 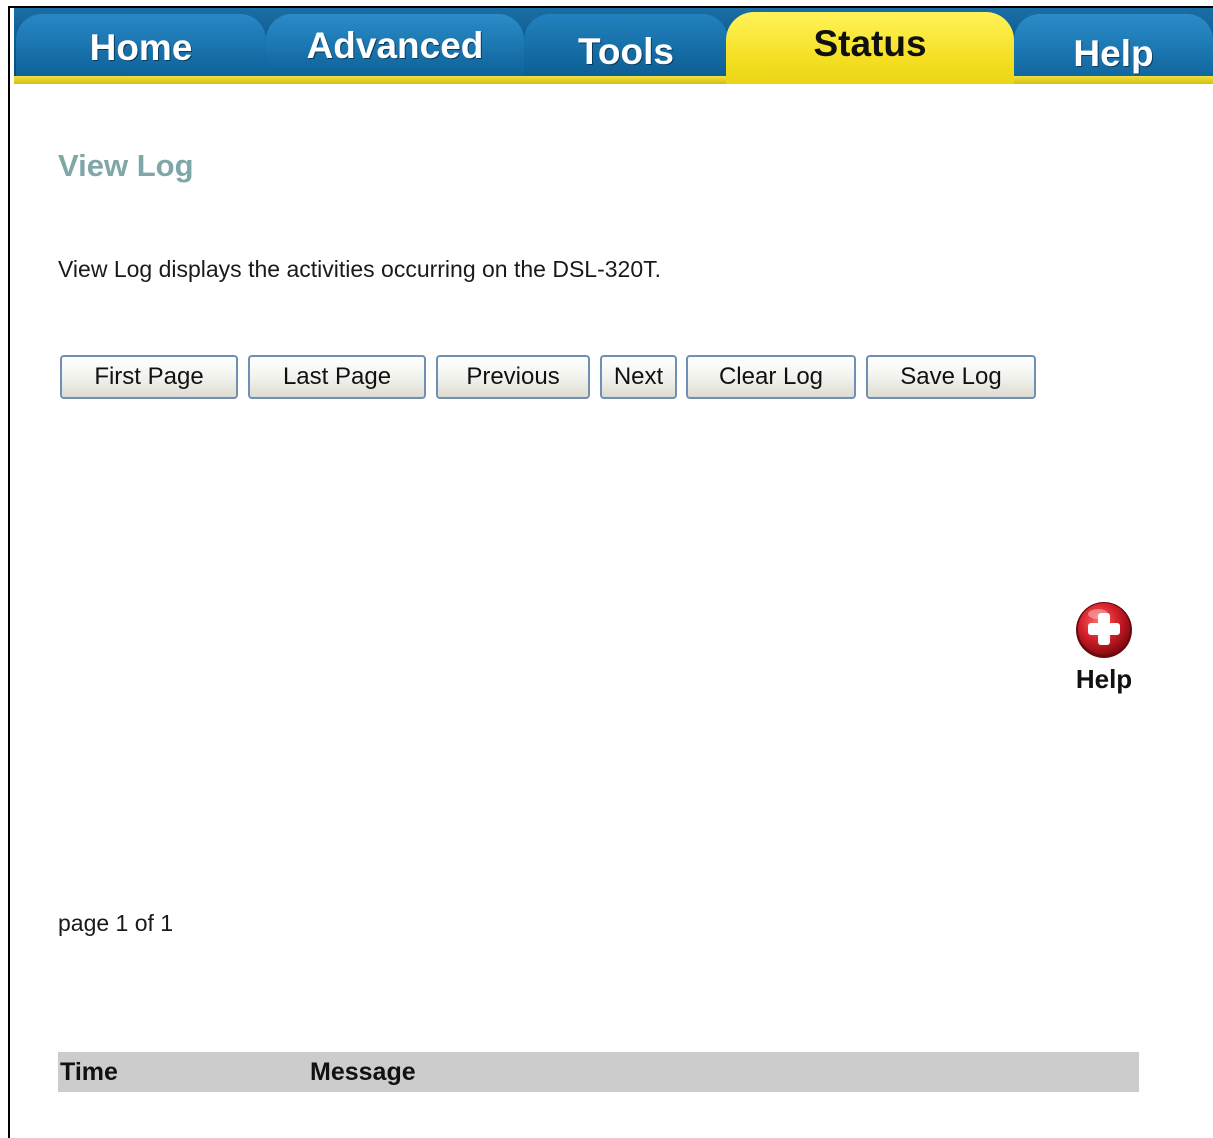 What do you see at coordinates (1104, 630) in the screenshot?
I see `plus-circle-icon` at bounding box center [1104, 630].